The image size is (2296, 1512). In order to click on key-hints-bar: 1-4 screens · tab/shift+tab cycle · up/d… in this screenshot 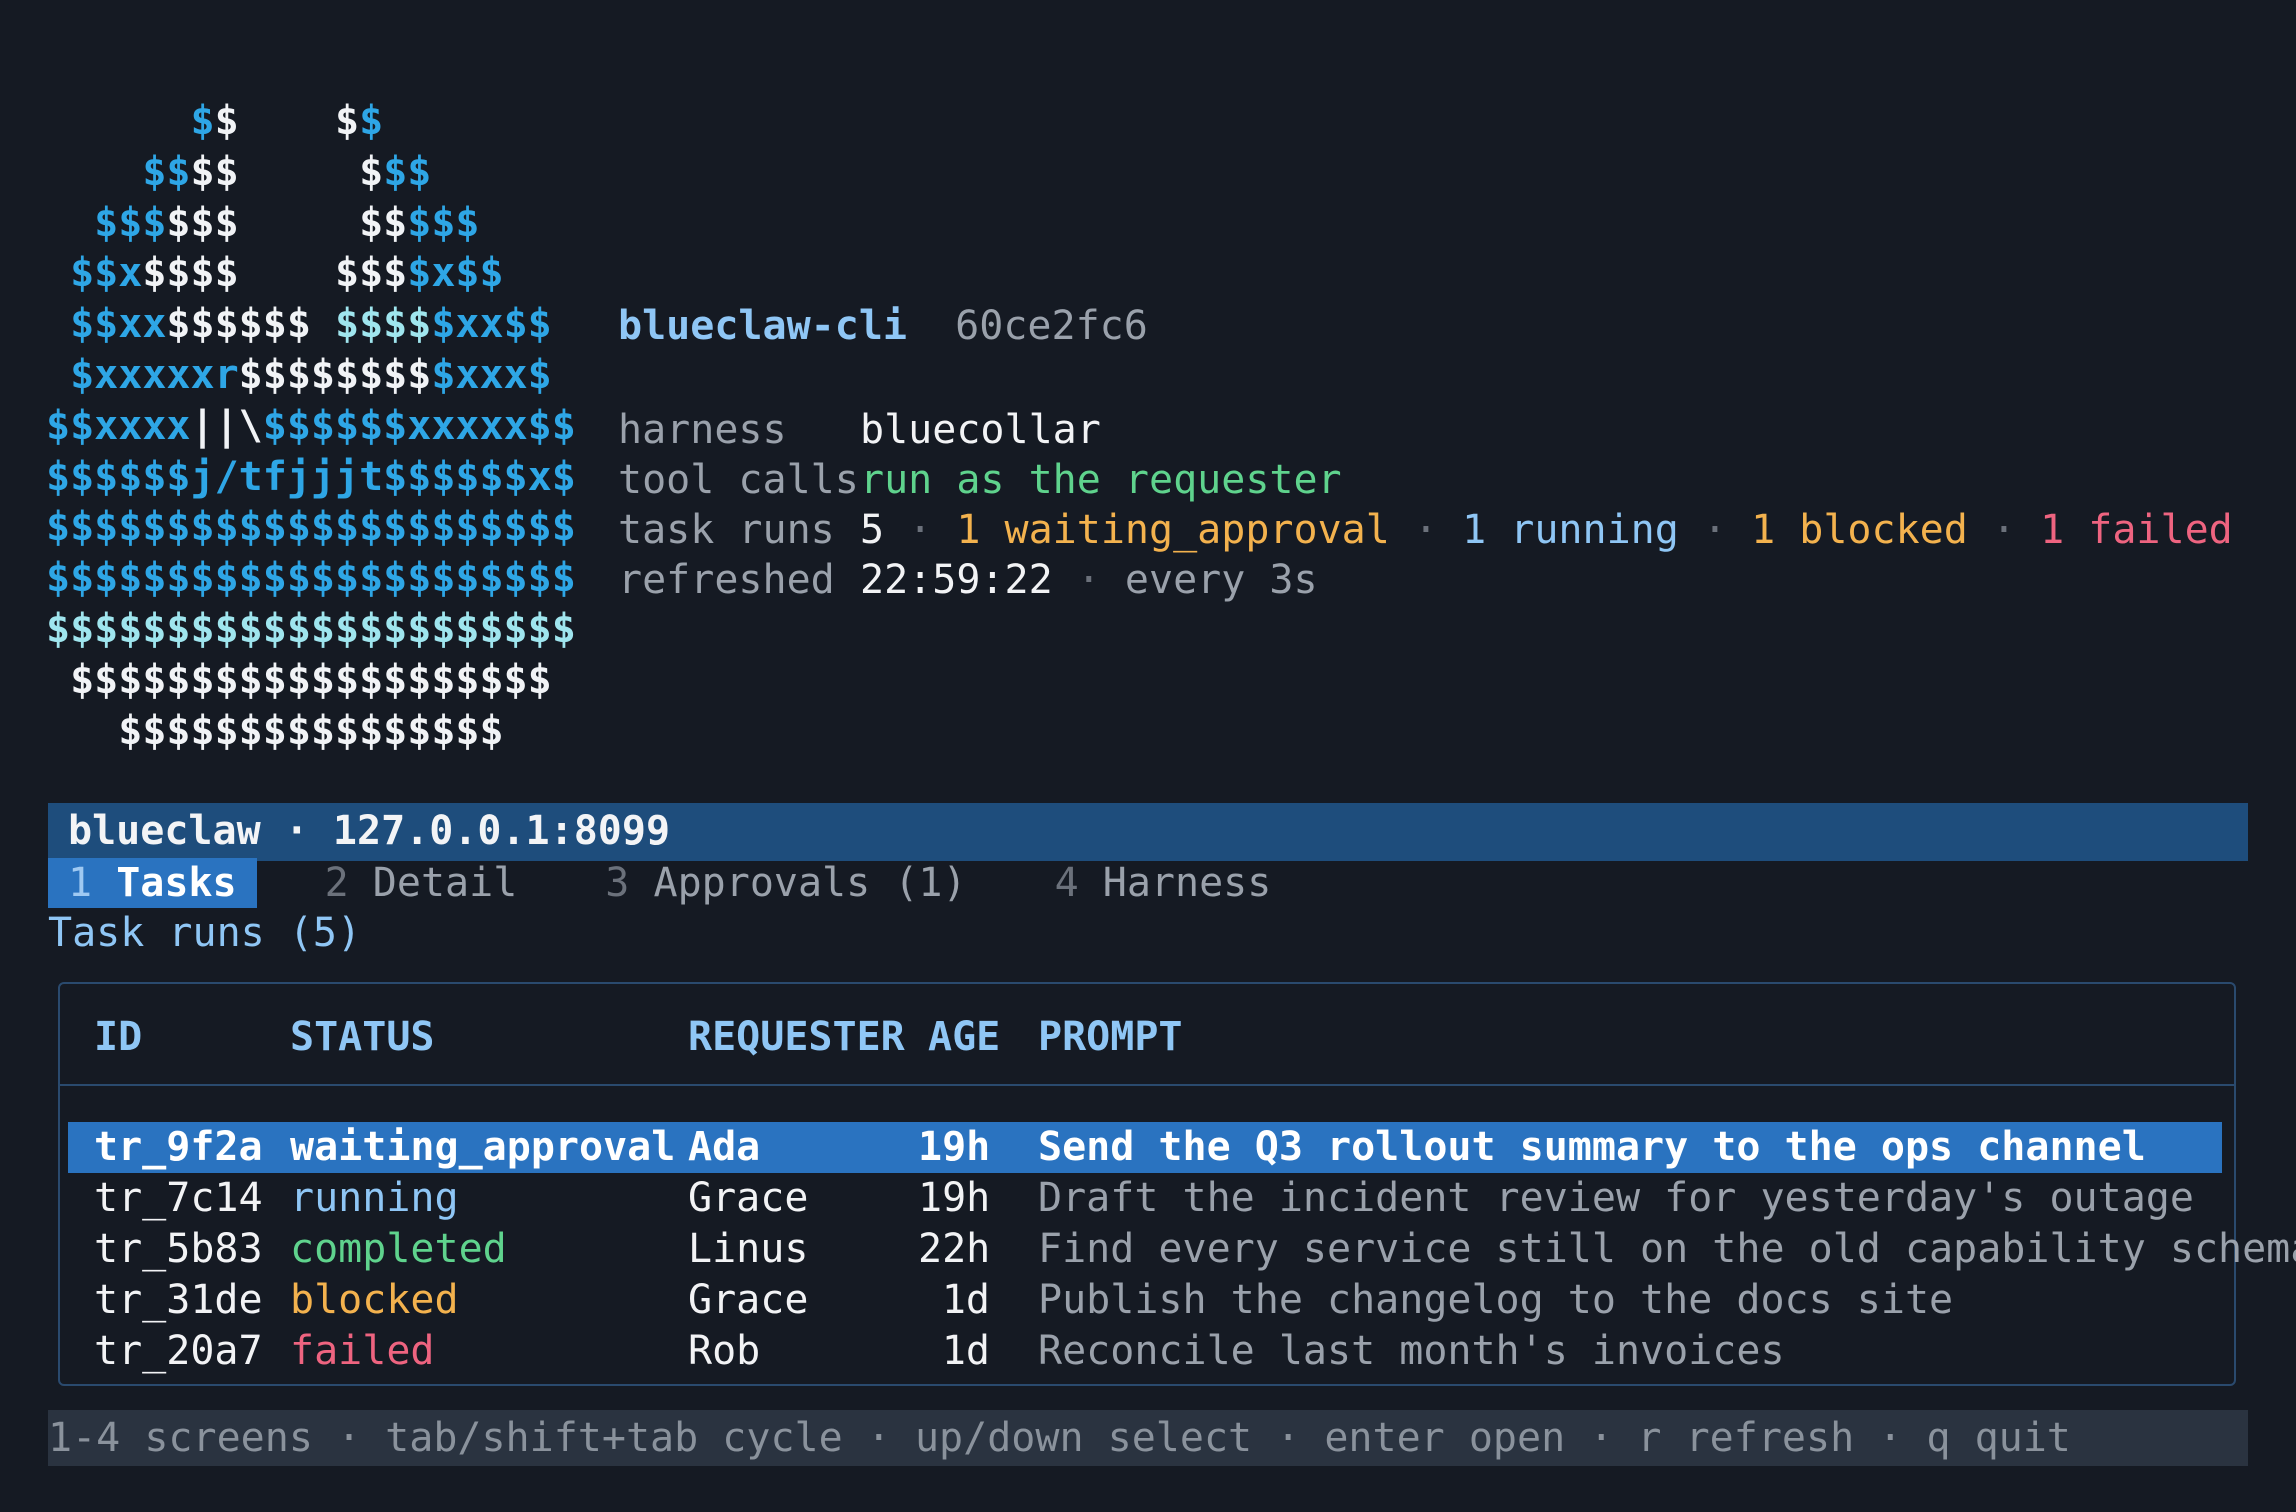, I will do `click(1148, 1438)`.